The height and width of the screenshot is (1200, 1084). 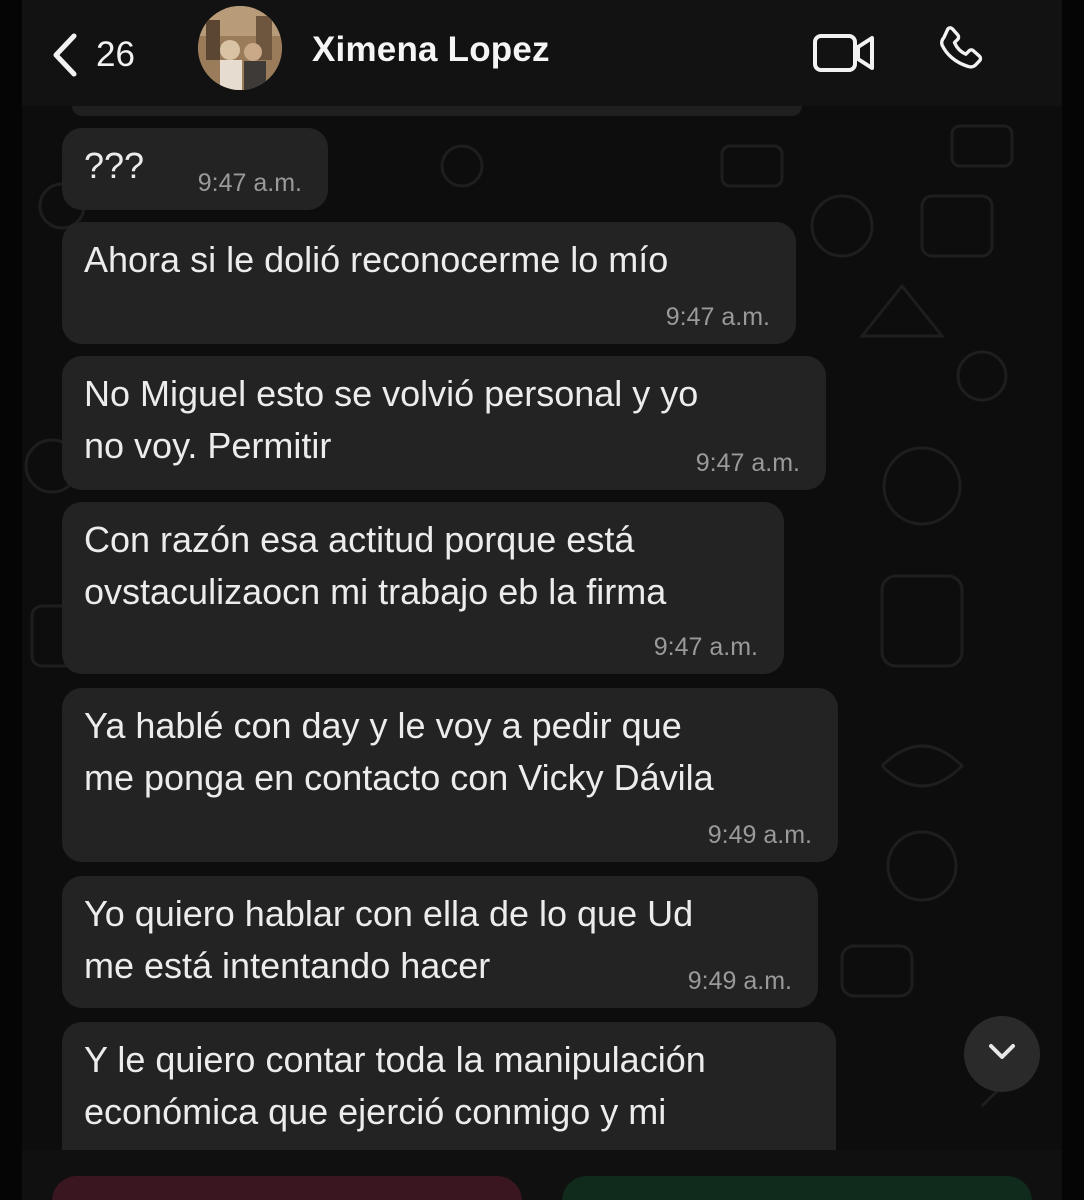 I want to click on chevron-left-icon, so click(x=65, y=55).